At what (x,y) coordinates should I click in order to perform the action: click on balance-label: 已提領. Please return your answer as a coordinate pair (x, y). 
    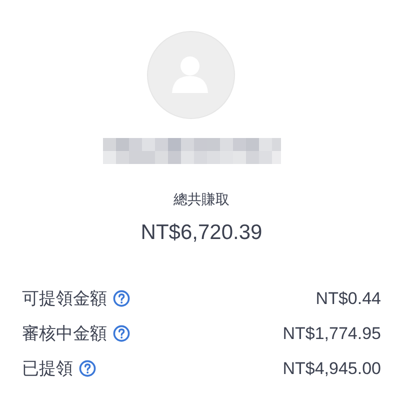
    Looking at the image, I should click on (47, 369).